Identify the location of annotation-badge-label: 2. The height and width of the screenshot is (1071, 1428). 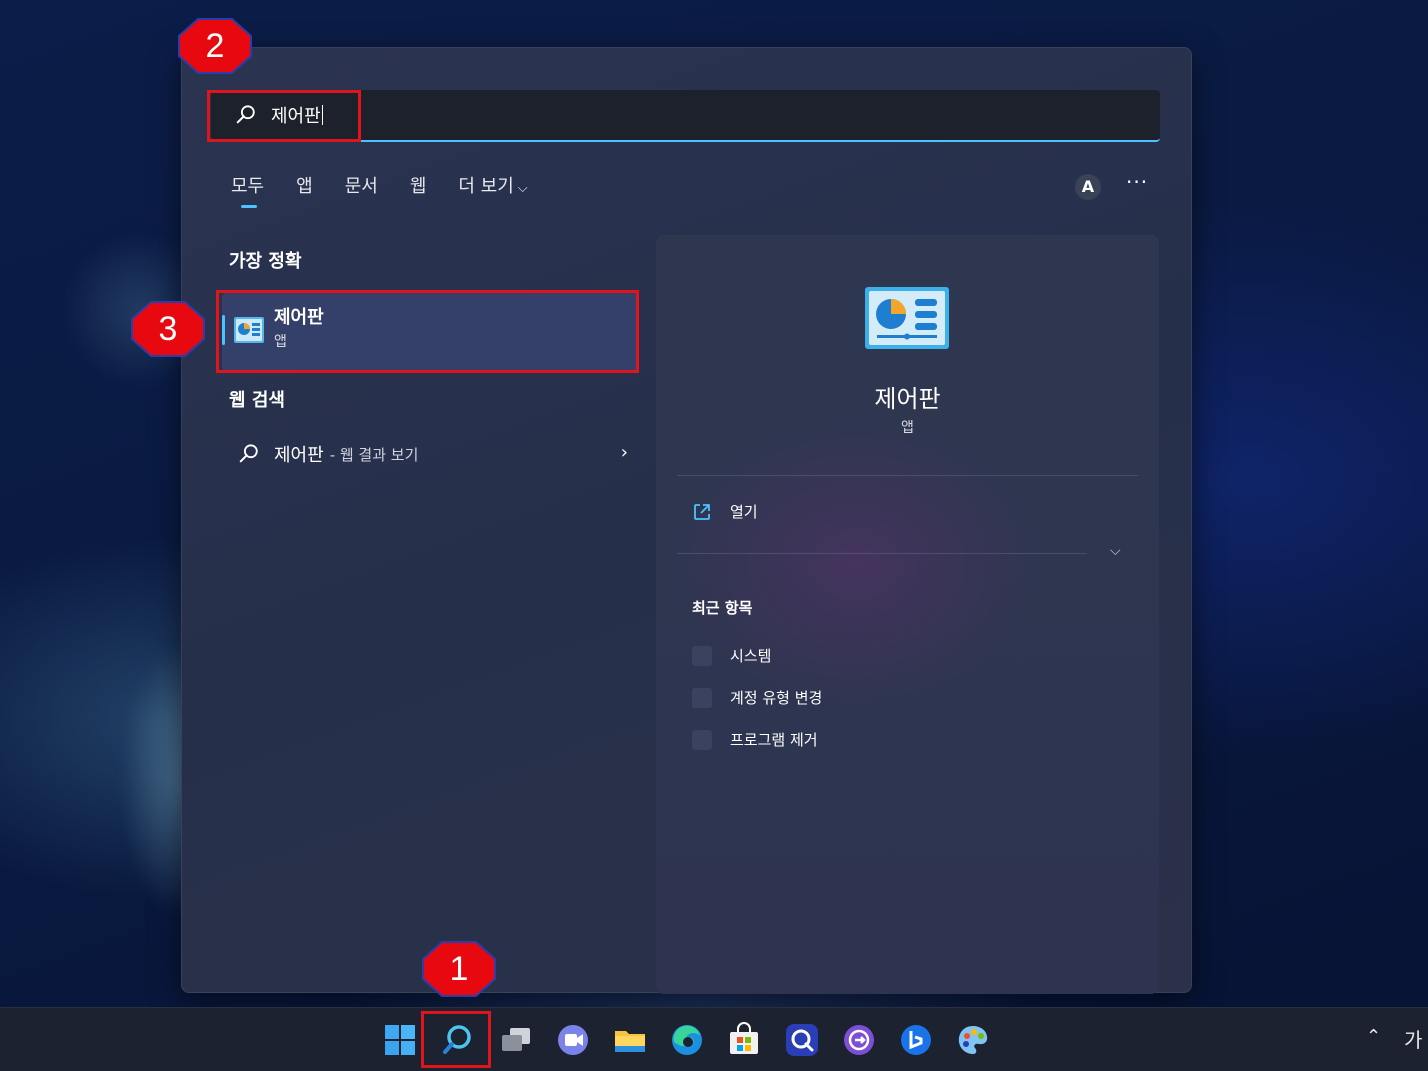
(215, 46).